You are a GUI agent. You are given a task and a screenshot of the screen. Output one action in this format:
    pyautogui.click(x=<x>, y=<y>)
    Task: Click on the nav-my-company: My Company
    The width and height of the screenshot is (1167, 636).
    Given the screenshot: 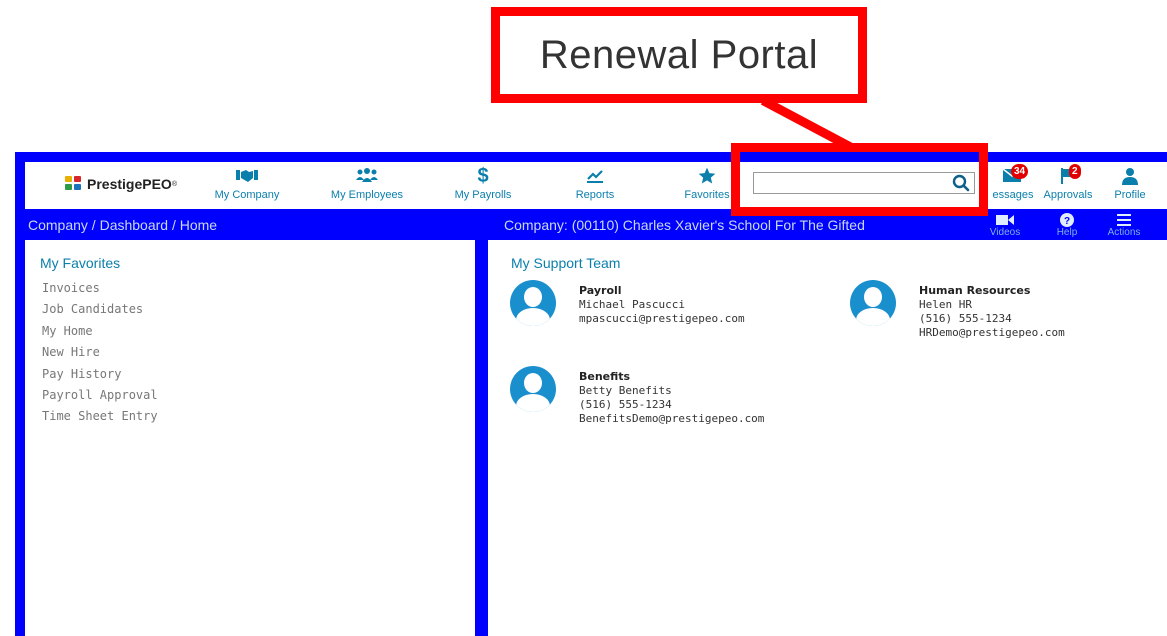 What is the action you would take?
    pyautogui.click(x=247, y=182)
    